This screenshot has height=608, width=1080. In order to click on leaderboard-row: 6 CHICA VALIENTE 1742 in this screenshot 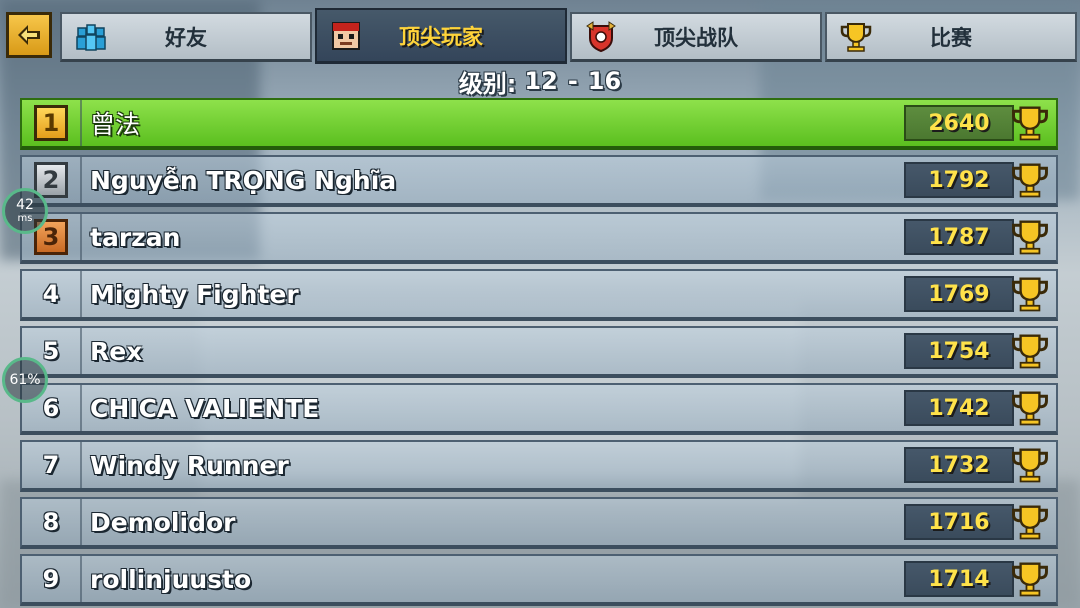, I will do `click(539, 409)`.